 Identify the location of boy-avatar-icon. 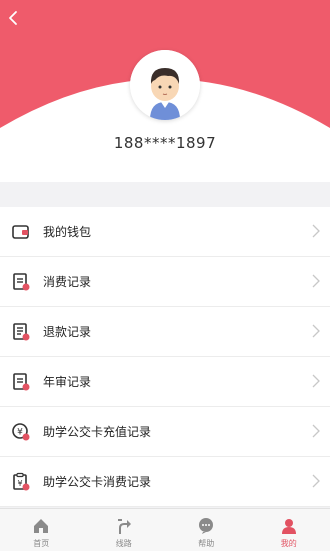
(165, 85).